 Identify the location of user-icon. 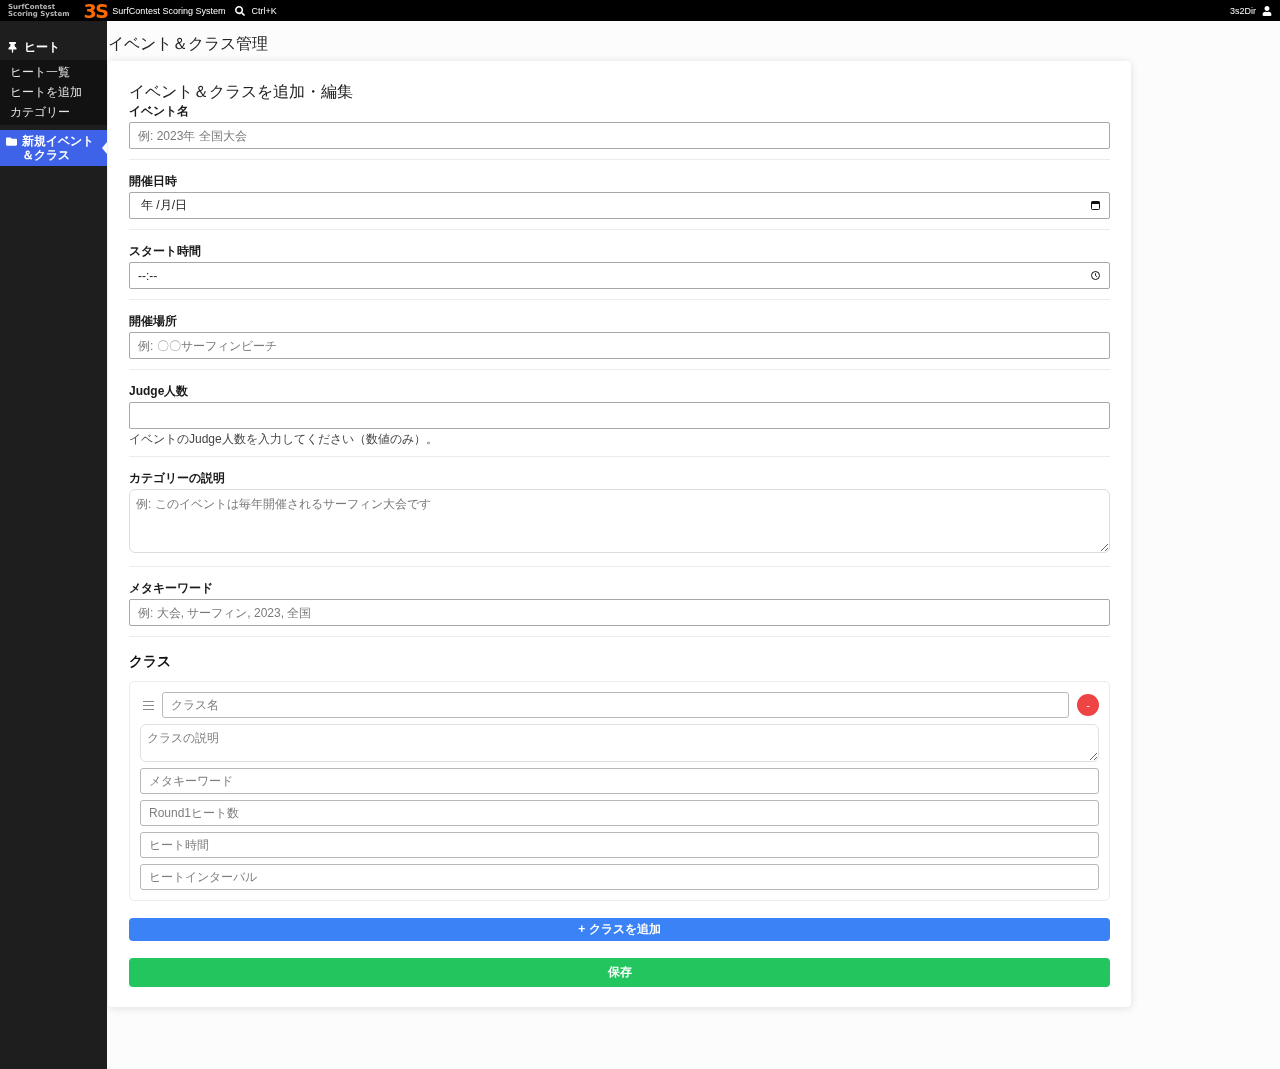
(1267, 10).